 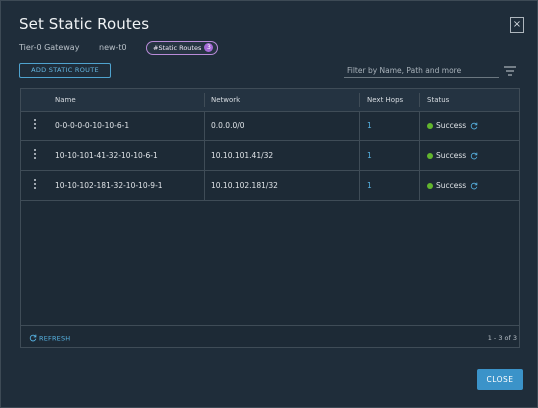 I want to click on route-name: 0-0-0-0-0-10-10-6-1, so click(x=92, y=125).